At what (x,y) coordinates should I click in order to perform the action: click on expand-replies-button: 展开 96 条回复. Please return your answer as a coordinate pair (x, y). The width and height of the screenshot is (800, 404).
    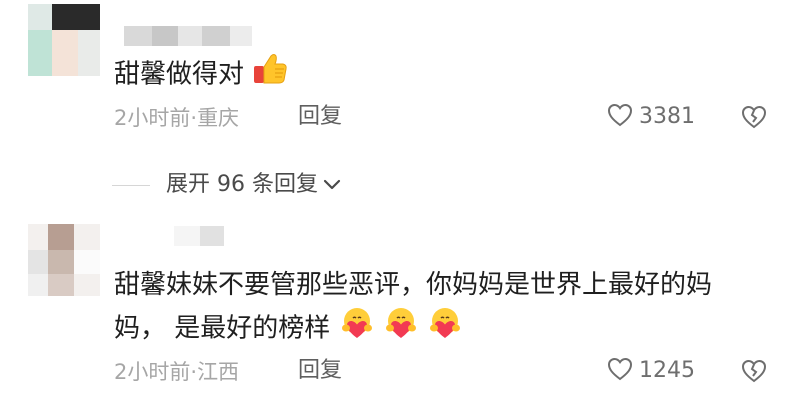
    Looking at the image, I should click on (227, 185).